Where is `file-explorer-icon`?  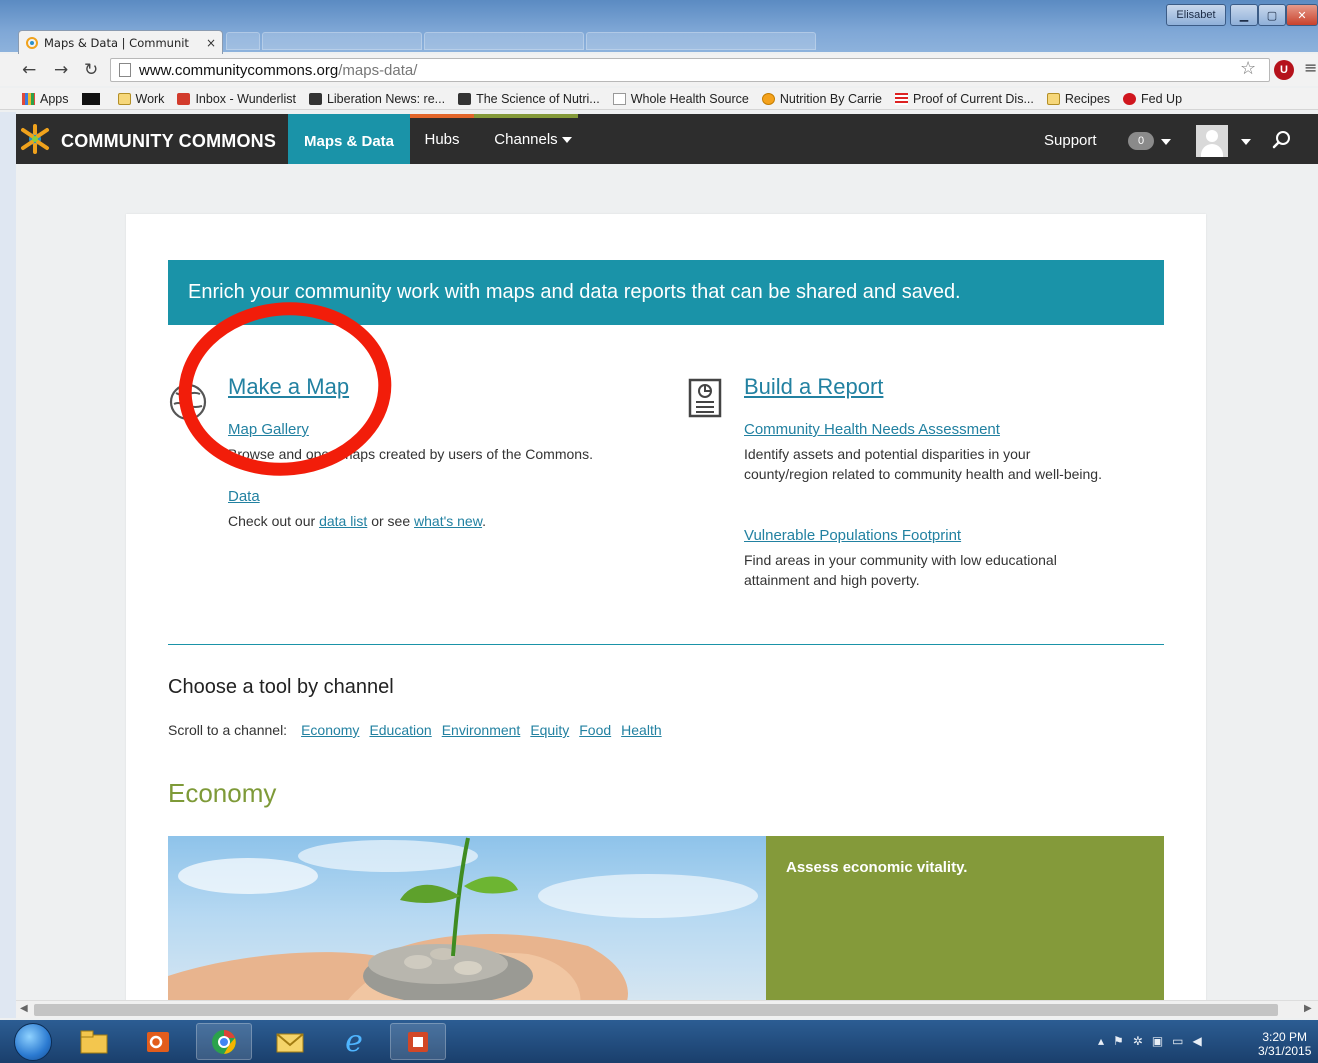
file-explorer-icon is located at coordinates (94, 1041).